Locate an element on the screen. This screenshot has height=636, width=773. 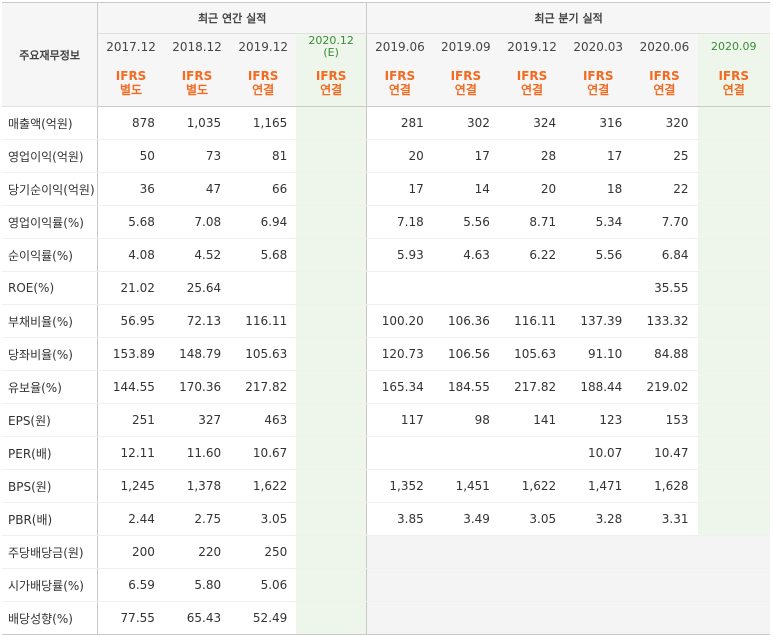
period-header-2018.12-annual: 2018.12 is located at coordinates (197, 46).